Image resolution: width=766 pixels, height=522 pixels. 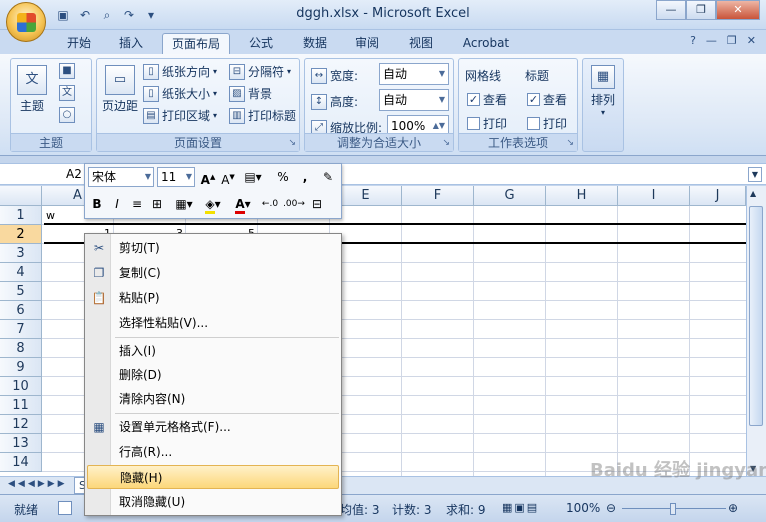 What do you see at coordinates (50, 215) in the screenshot?
I see `cell-a1: w` at bounding box center [50, 215].